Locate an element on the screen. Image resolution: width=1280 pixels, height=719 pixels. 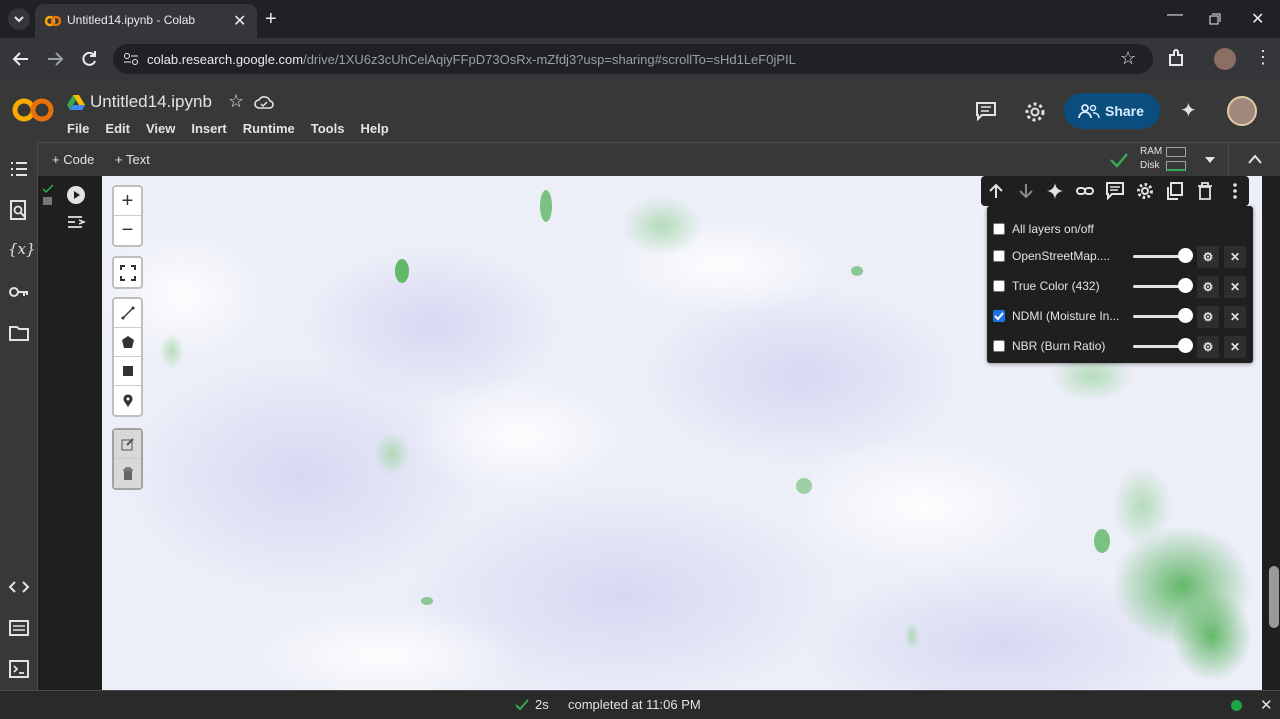
comment-icon is located at coordinates (986, 111).